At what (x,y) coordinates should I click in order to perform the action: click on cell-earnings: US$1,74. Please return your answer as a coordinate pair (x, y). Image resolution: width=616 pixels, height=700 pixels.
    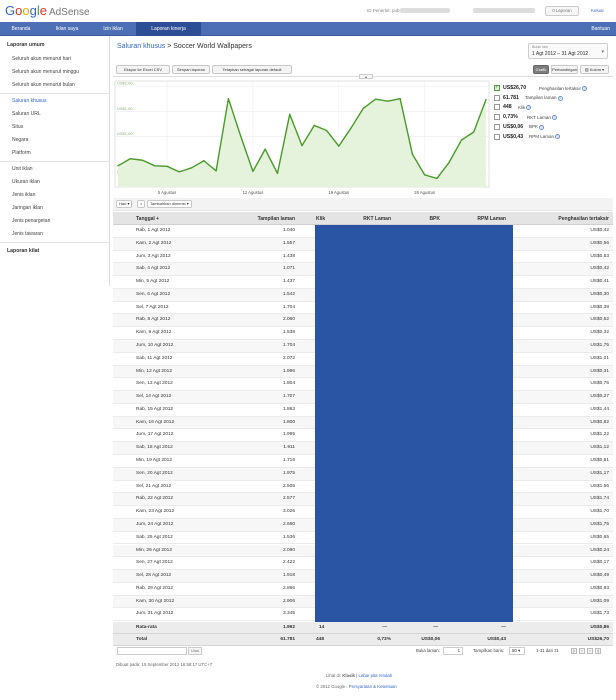
    Looking at the image, I should click on (599, 499).